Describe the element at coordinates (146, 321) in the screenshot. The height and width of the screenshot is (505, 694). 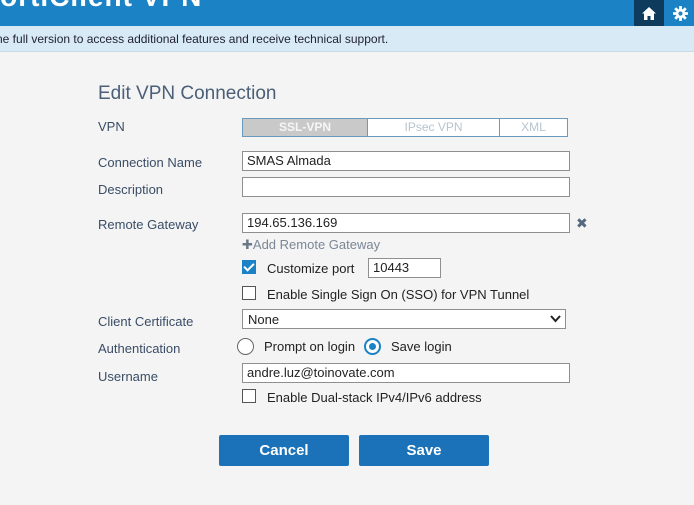
I see `client-certificate-label: Client Certificate` at that location.